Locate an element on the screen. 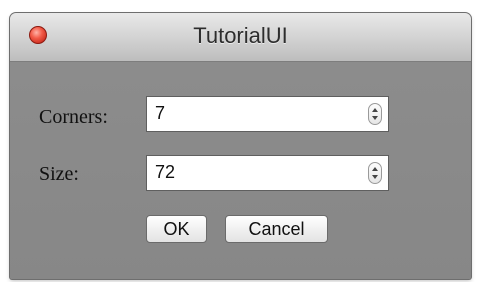 The height and width of the screenshot is (282, 480). size-stepper-arrows-icon is located at coordinates (375, 173).